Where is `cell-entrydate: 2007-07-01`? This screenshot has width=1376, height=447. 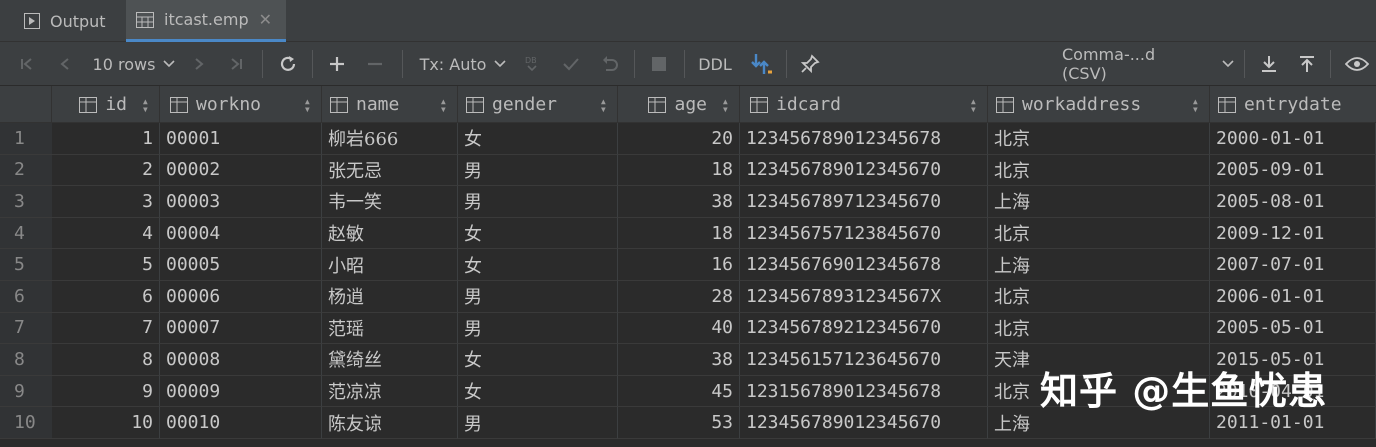 cell-entrydate: 2007-07-01 is located at coordinates (1293, 265).